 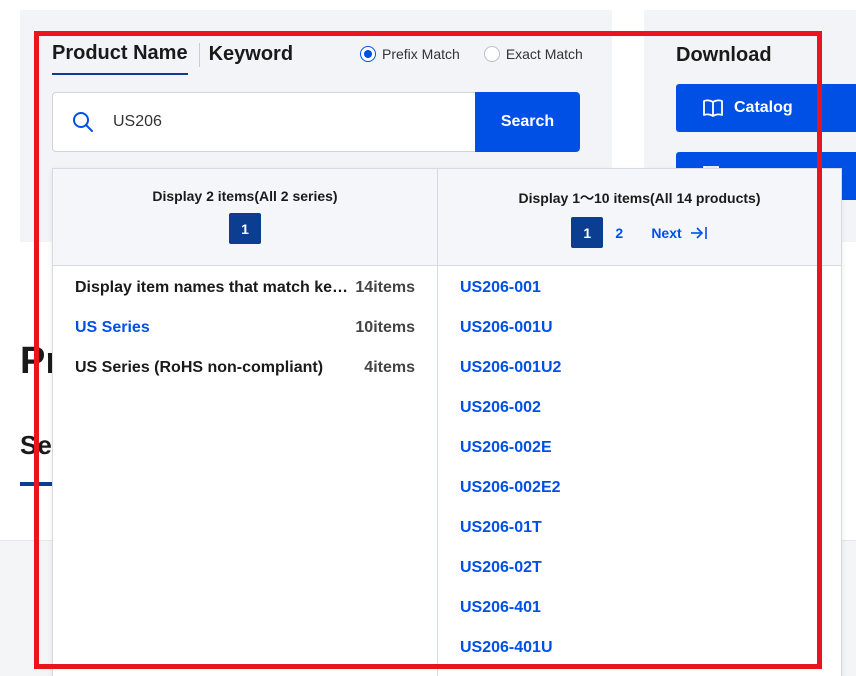 I want to click on next-page-link: Next, so click(x=679, y=233).